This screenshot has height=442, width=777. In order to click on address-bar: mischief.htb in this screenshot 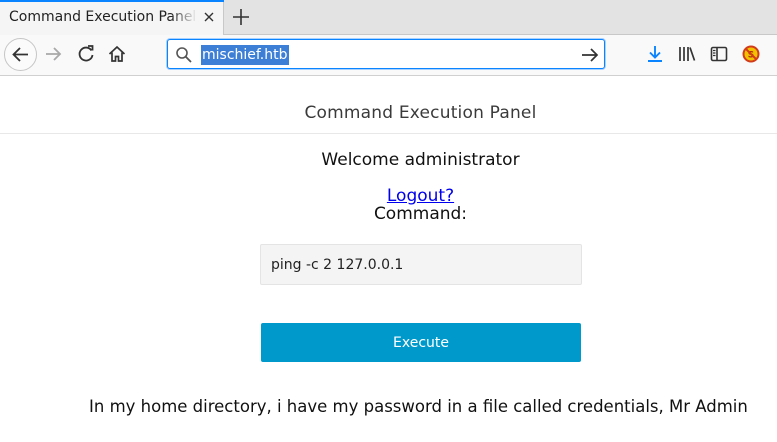, I will do `click(386, 54)`.